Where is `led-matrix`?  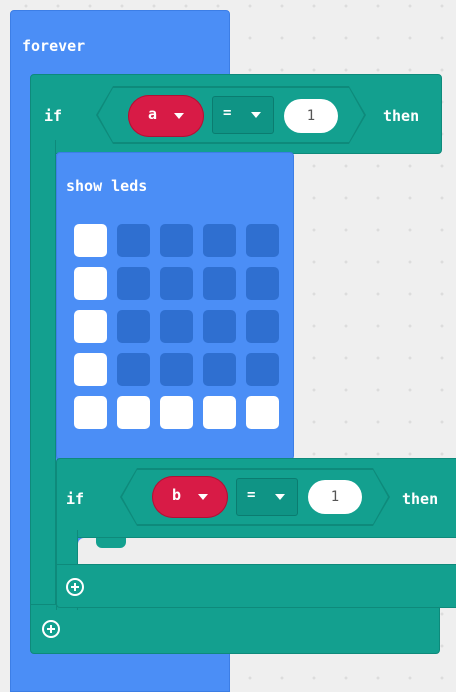 led-matrix is located at coordinates (176, 326).